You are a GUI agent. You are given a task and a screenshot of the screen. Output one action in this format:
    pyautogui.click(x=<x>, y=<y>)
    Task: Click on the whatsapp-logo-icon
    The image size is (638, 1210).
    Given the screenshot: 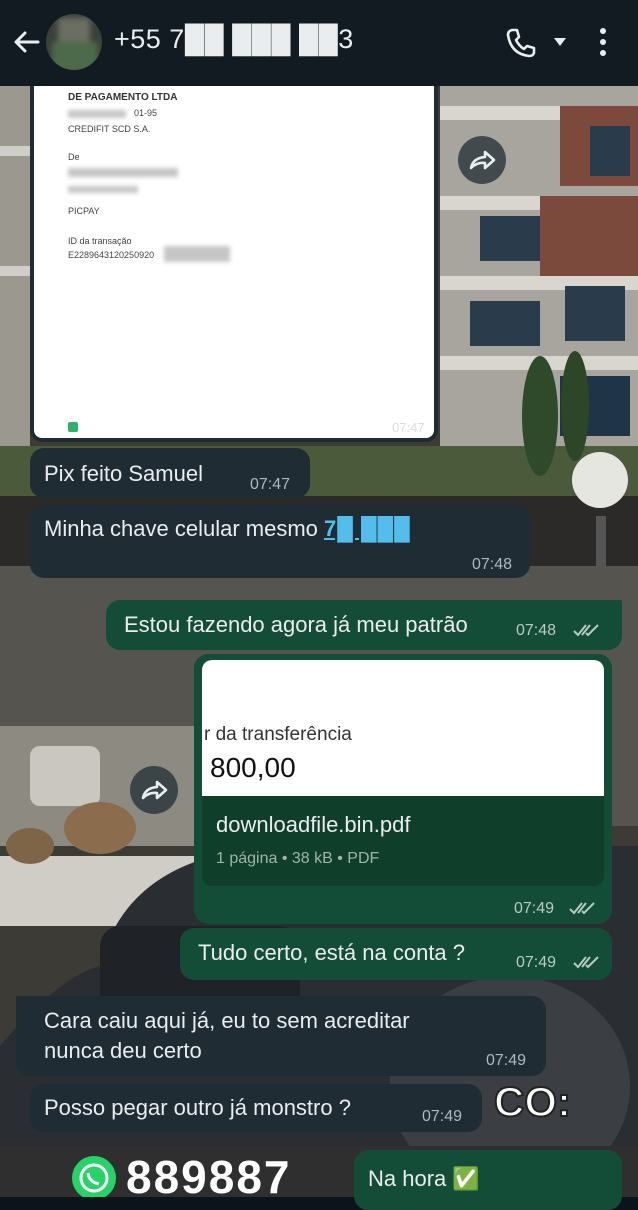 What is the action you would take?
    pyautogui.click(x=94, y=1176)
    